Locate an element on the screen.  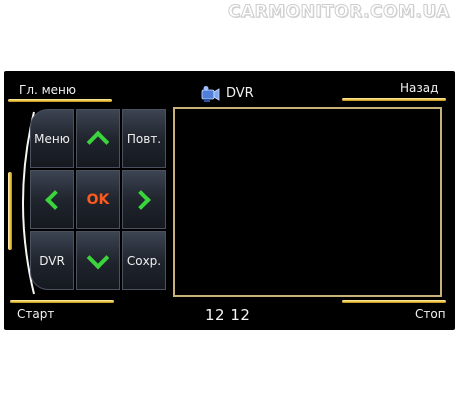
down-button is located at coordinates (98, 260).